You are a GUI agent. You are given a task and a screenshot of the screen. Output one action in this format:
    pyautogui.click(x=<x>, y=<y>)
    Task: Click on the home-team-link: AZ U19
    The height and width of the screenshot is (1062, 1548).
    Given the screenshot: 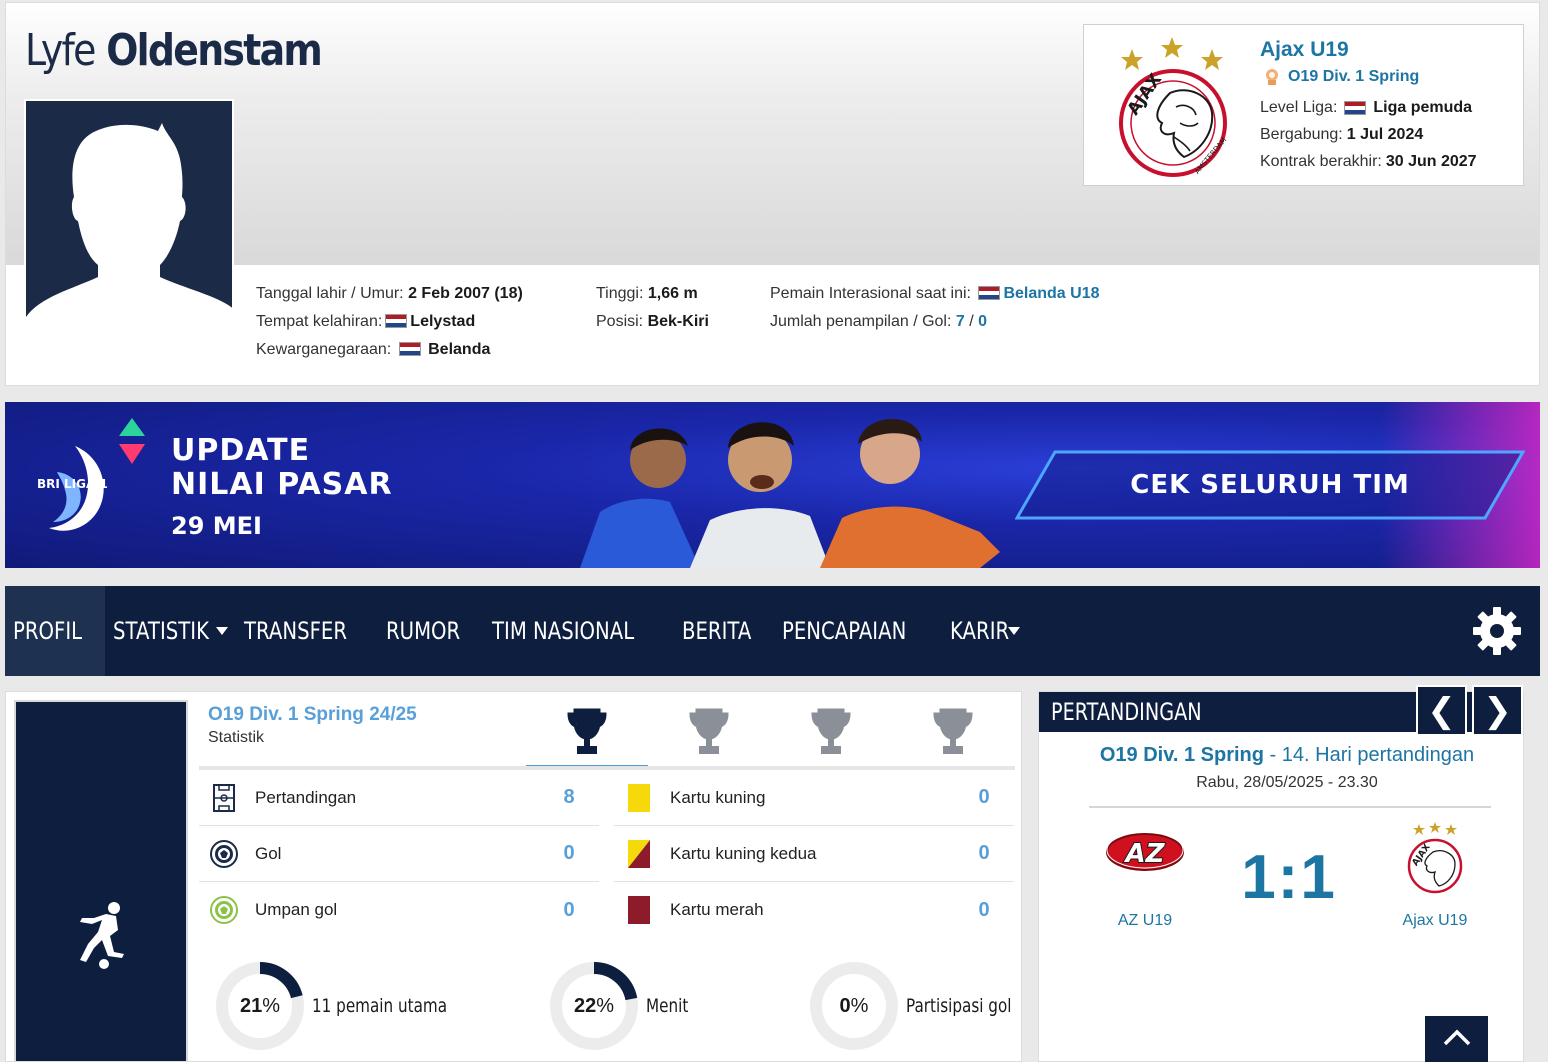 What is the action you would take?
    pyautogui.click(x=1145, y=921)
    